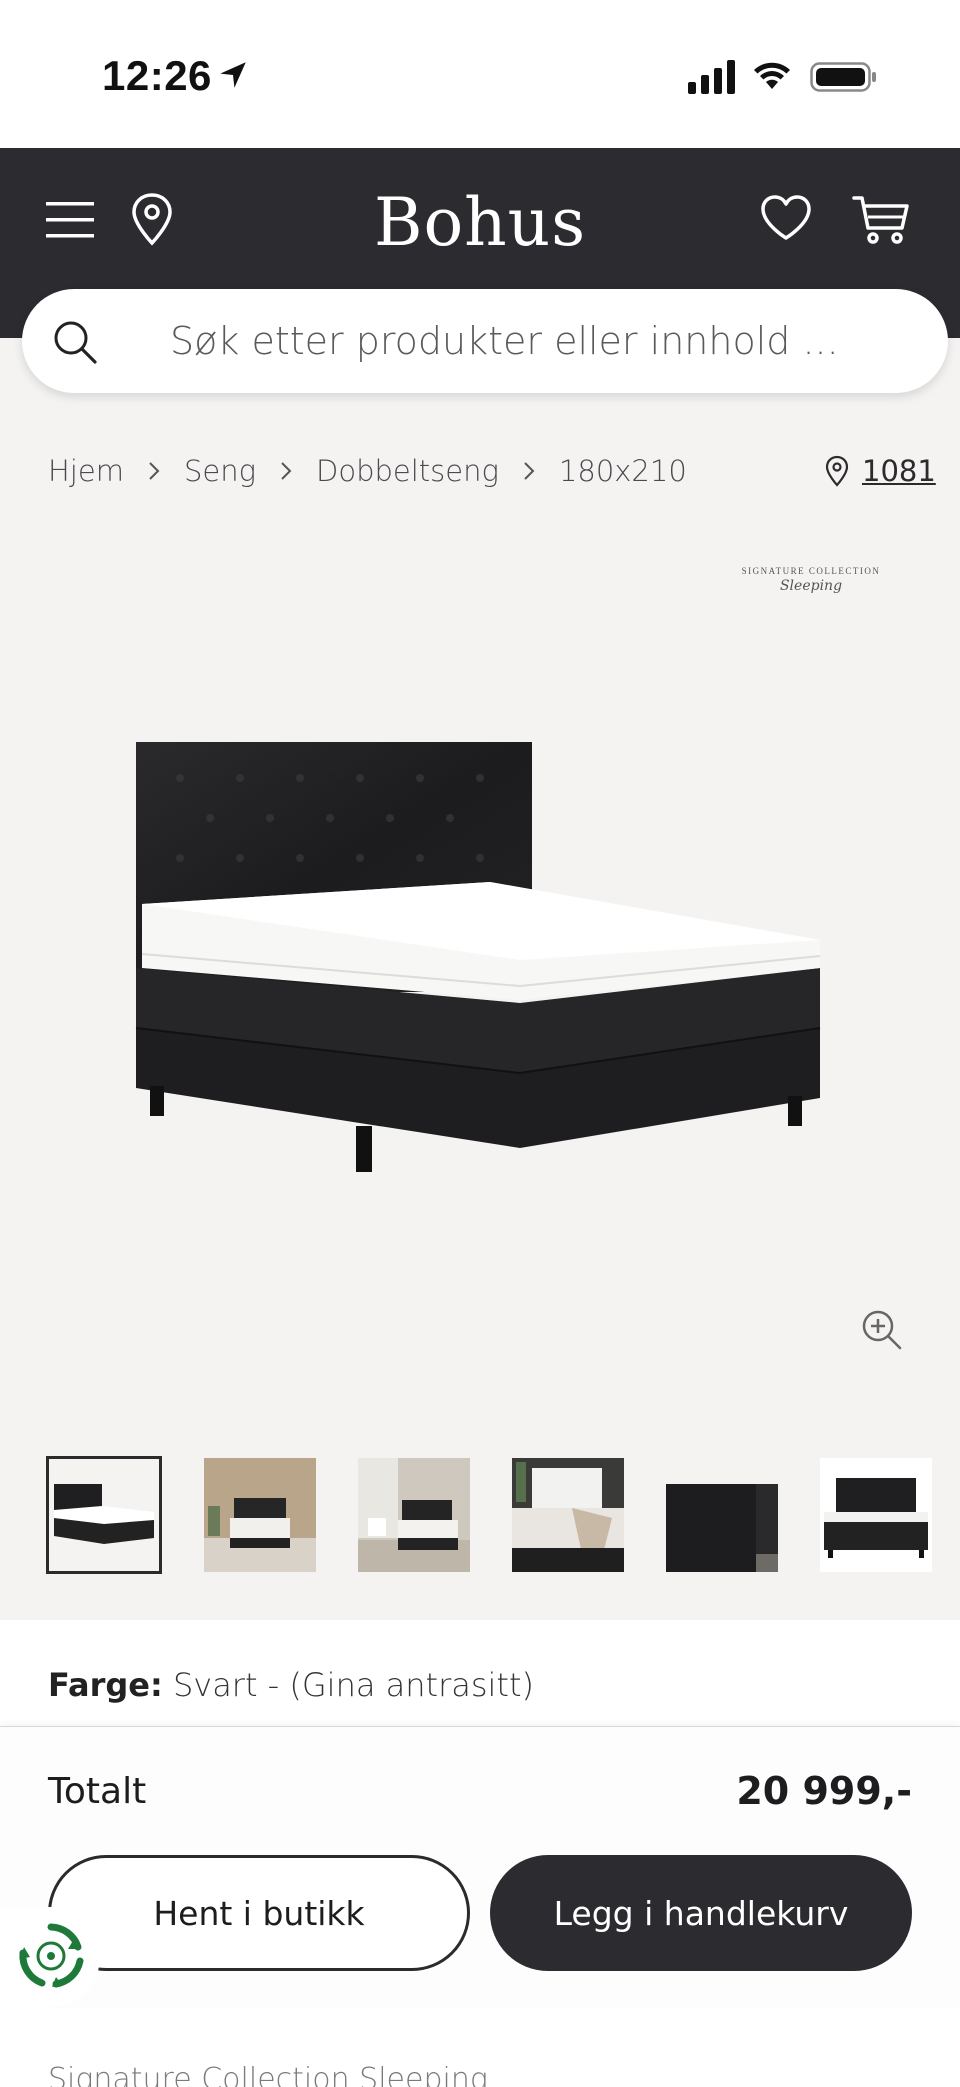  I want to click on brand-logo-line2: Sleeping, so click(811, 586).